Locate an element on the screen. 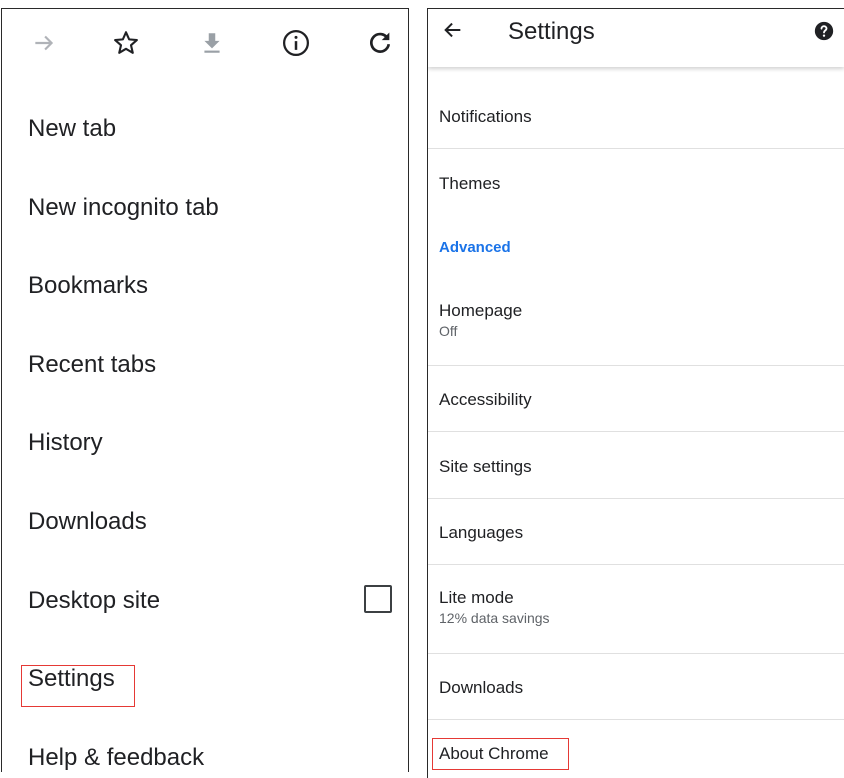 Image resolution: width=844 pixels, height=778 pixels. menu-item-label: Bookmarks is located at coordinates (88, 285).